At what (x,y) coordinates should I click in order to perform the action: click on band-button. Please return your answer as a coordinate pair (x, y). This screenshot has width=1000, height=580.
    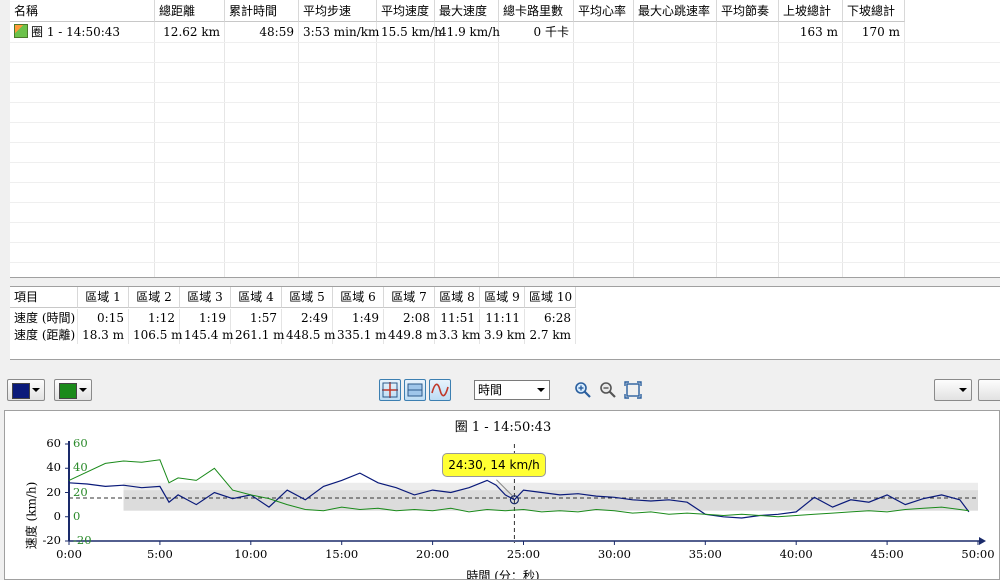
    Looking at the image, I should click on (415, 390).